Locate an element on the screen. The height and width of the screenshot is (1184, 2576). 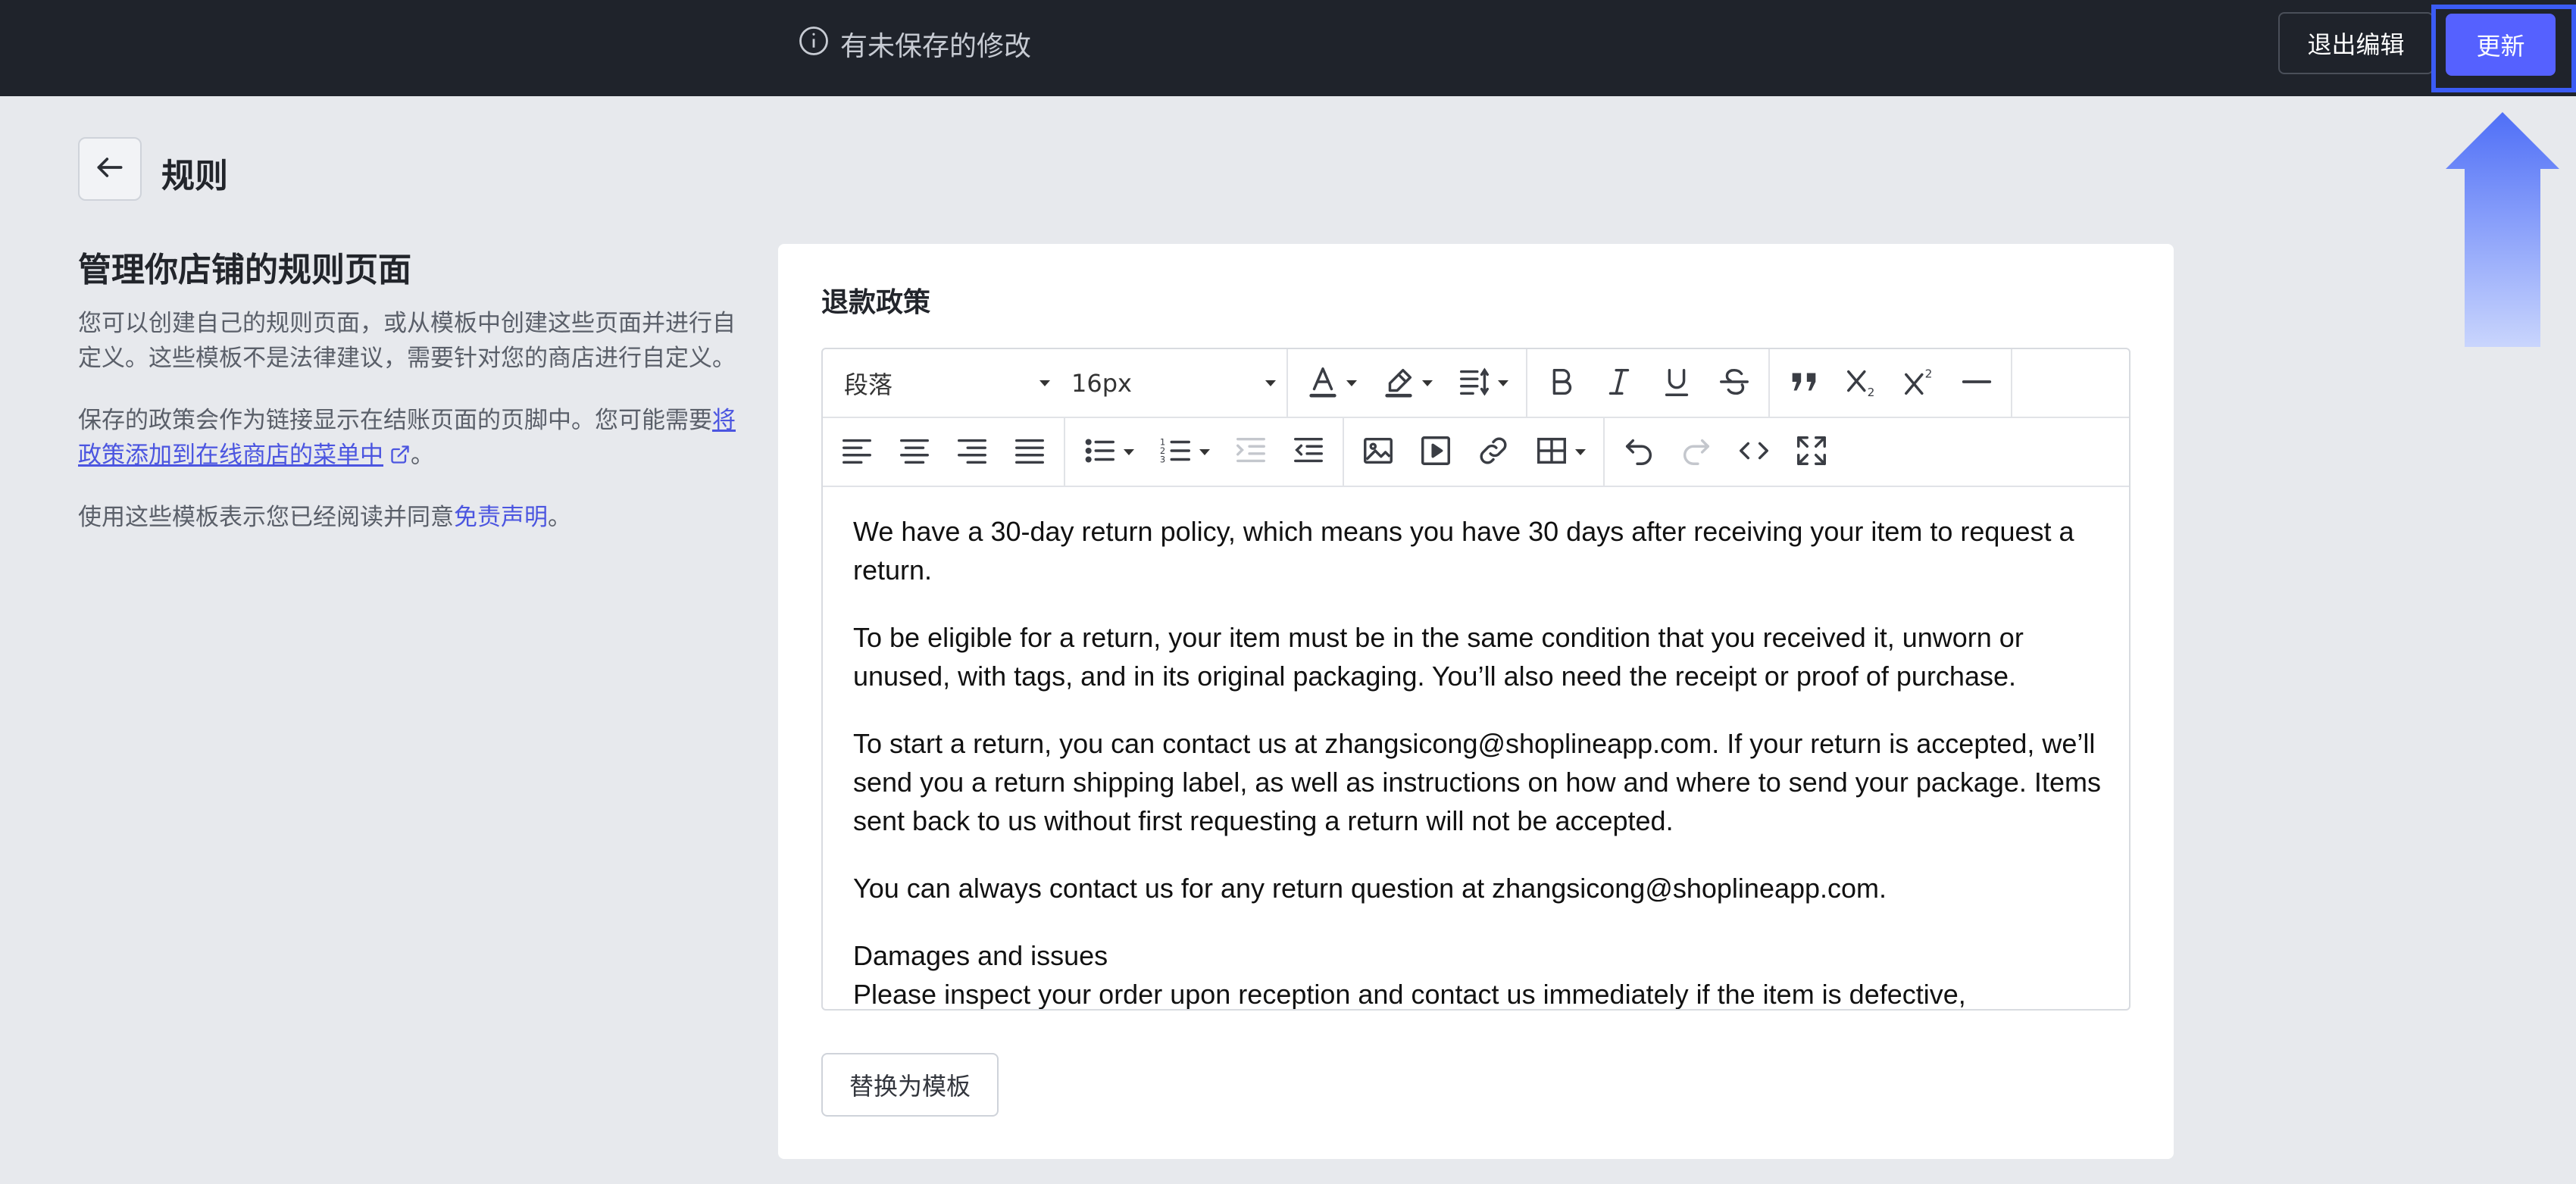
paragraph-style-value: 段落 is located at coordinates (869, 384).